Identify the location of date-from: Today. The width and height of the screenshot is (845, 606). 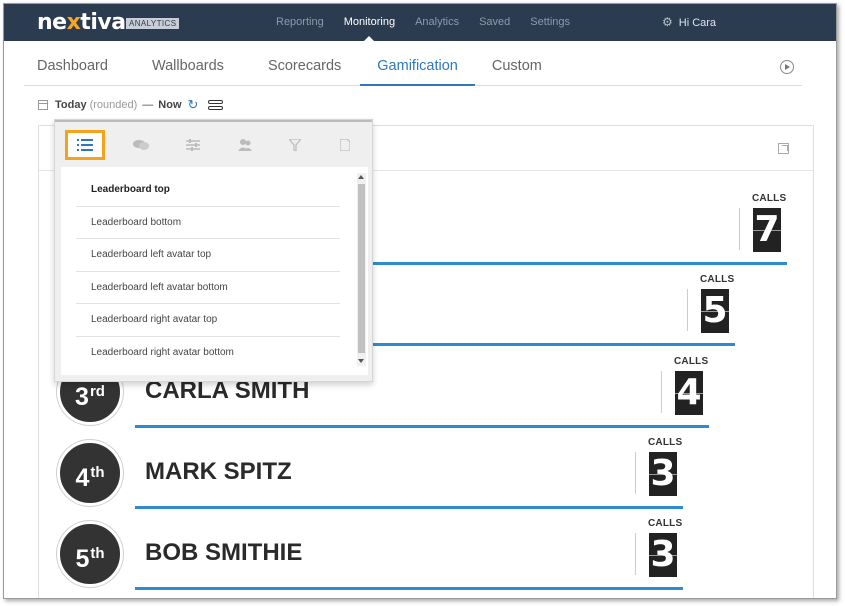
(71, 105).